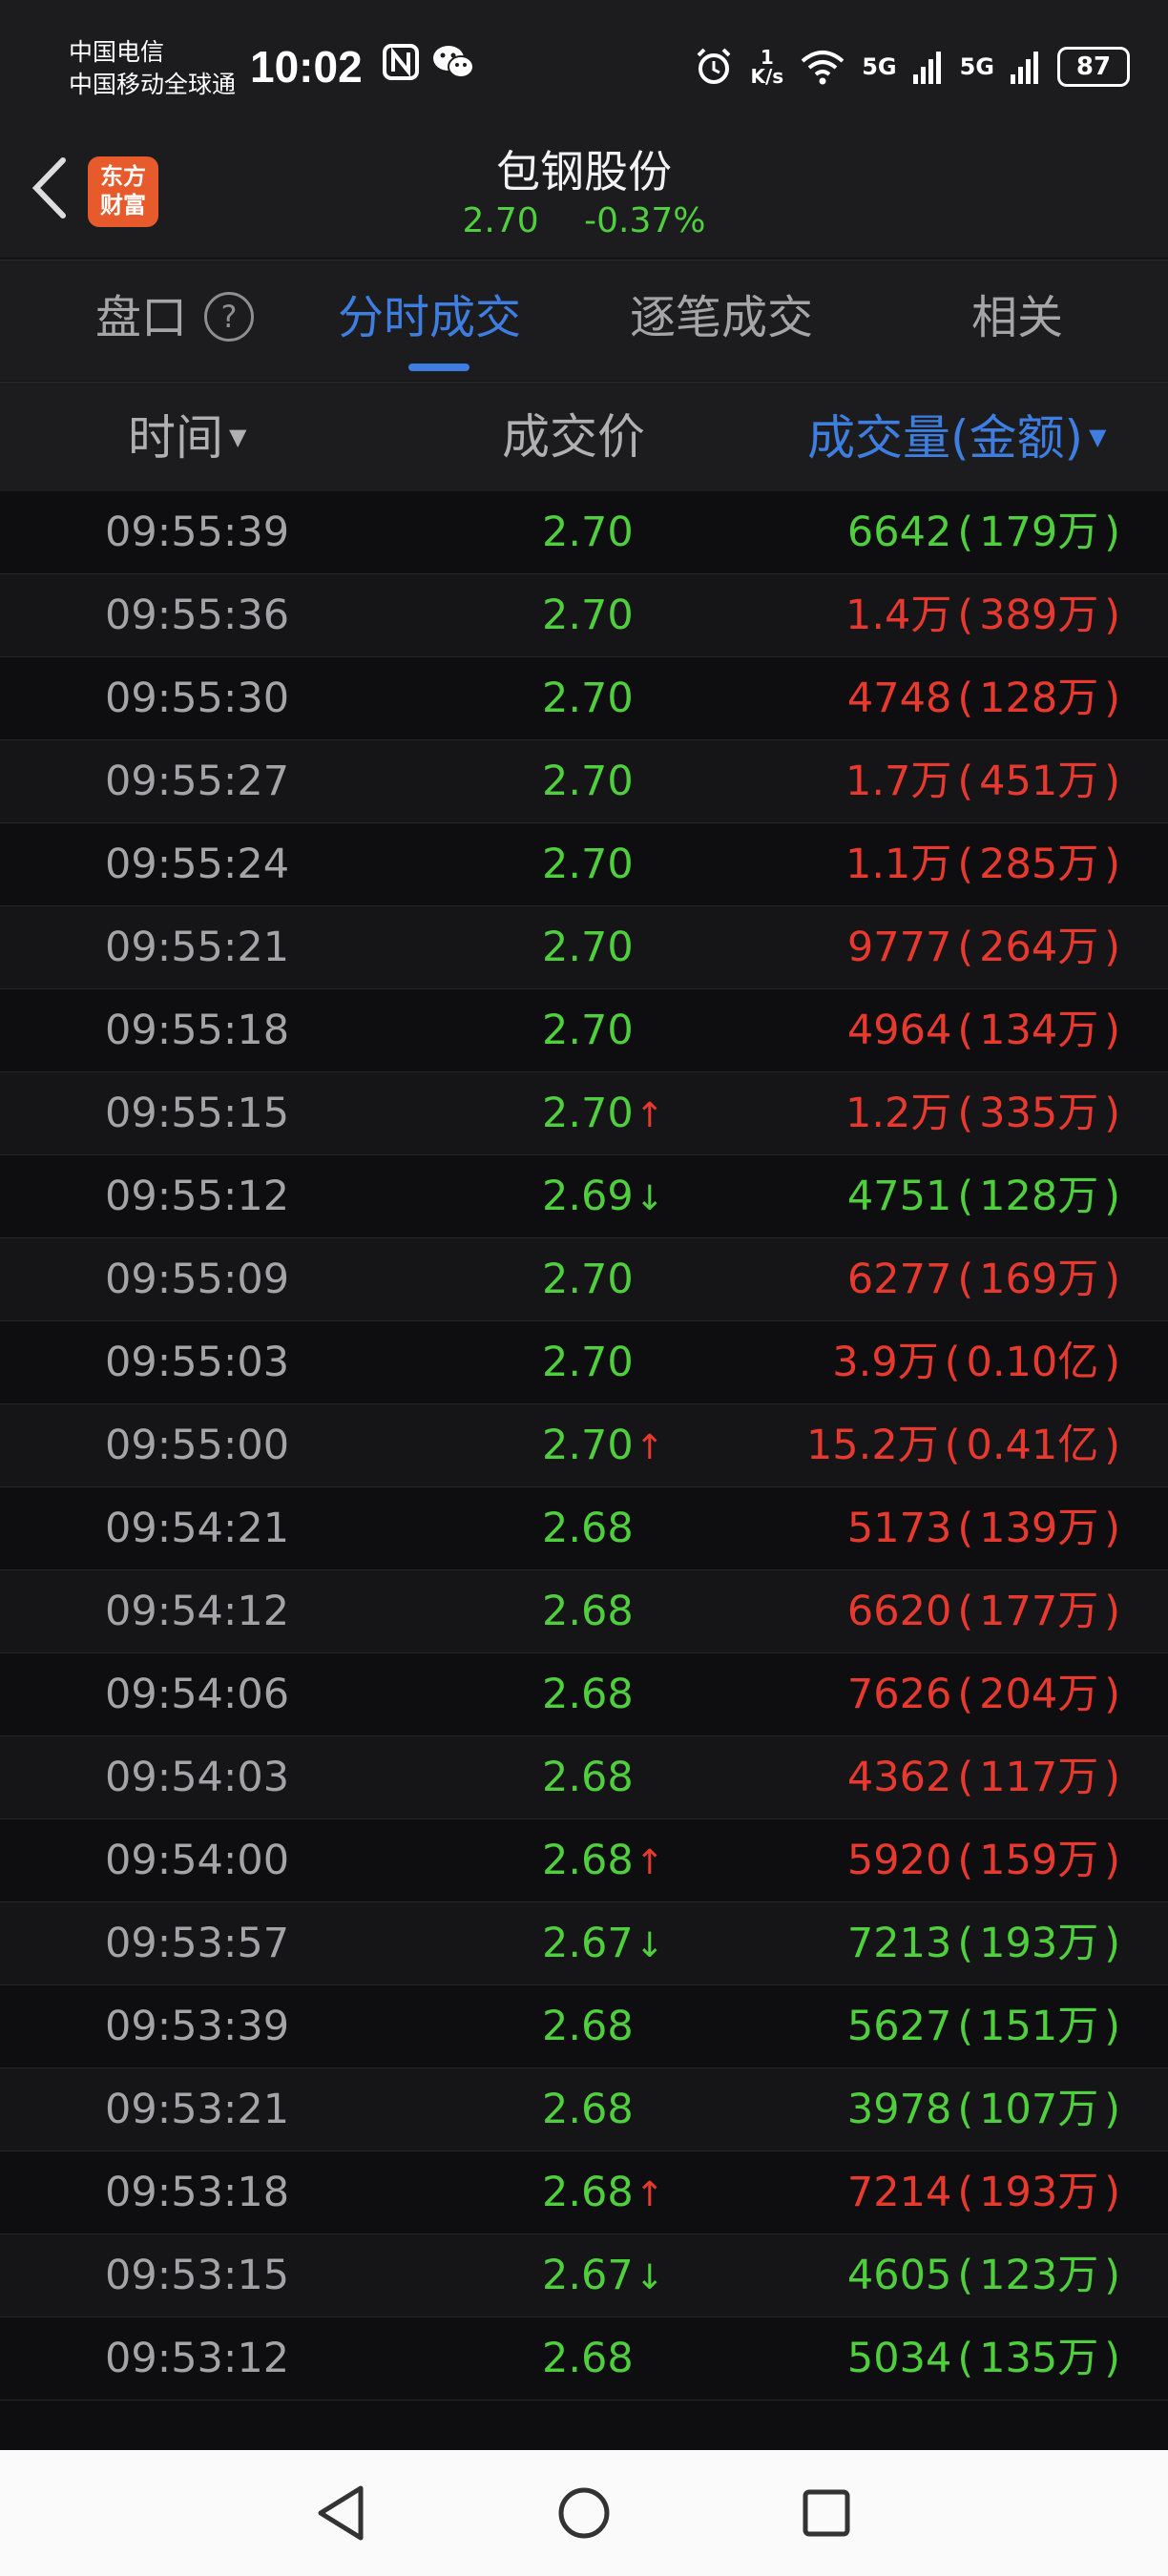 The height and width of the screenshot is (2576, 1168). I want to click on nav-back-button, so click(341, 2513).